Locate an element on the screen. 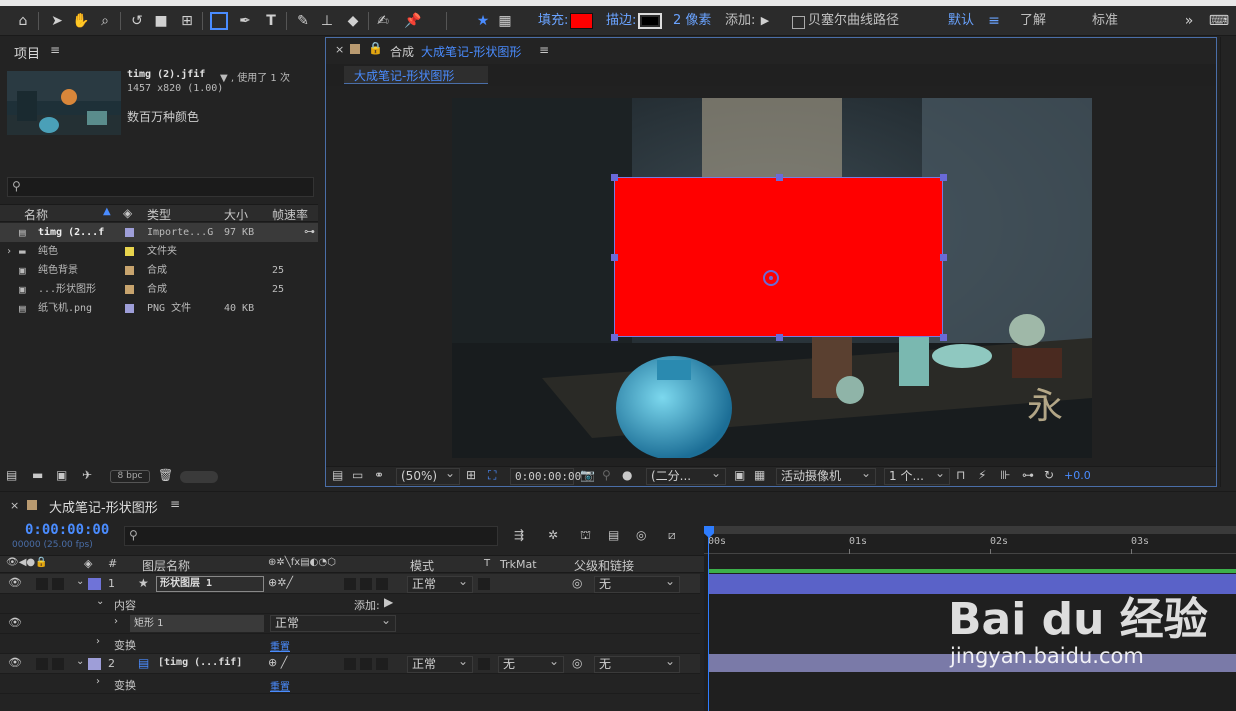 The height and width of the screenshot is (711, 1236). workspace-default: 默认 is located at coordinates (961, 21).